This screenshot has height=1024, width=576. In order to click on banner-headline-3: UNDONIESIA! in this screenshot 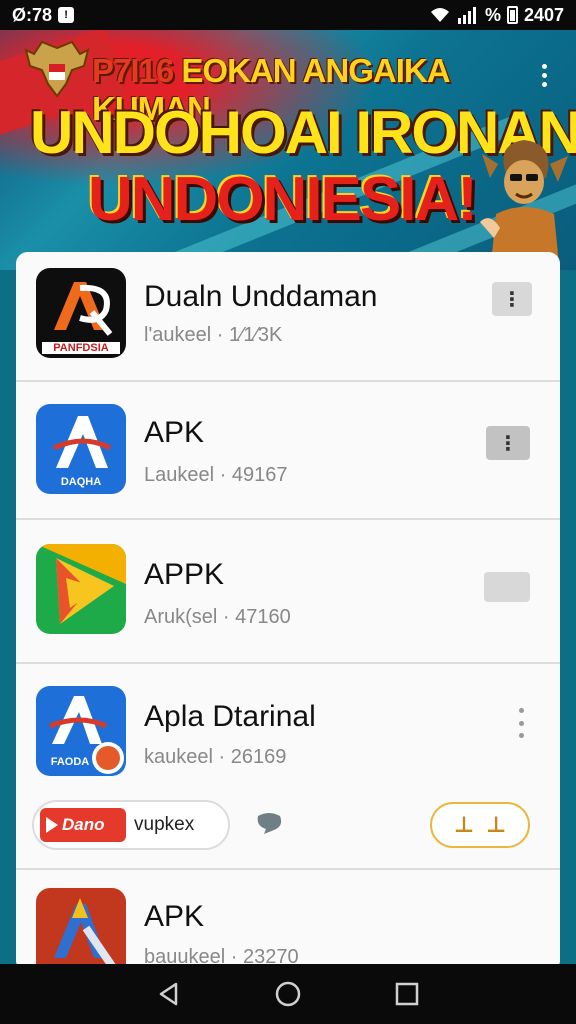, I will do `click(283, 199)`.